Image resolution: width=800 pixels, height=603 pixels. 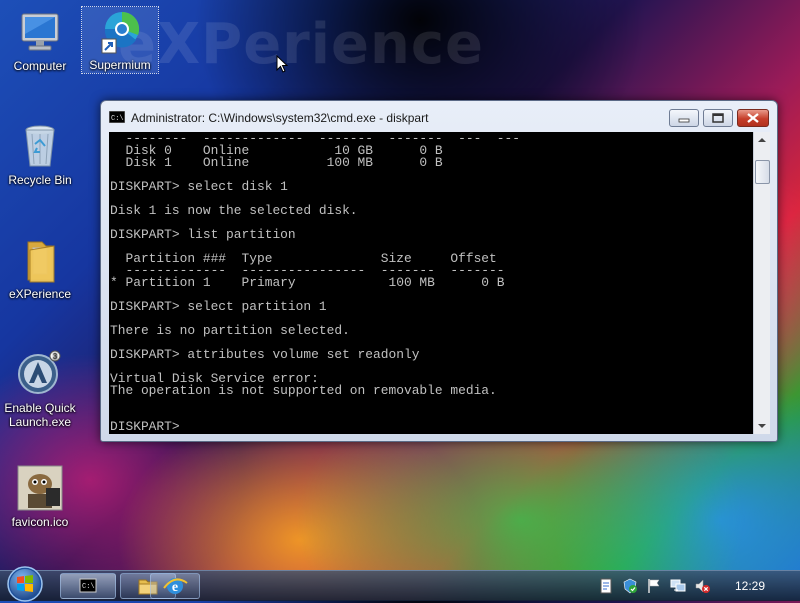 I want to click on quick-launch-exe-icon: 3, so click(x=40, y=374).